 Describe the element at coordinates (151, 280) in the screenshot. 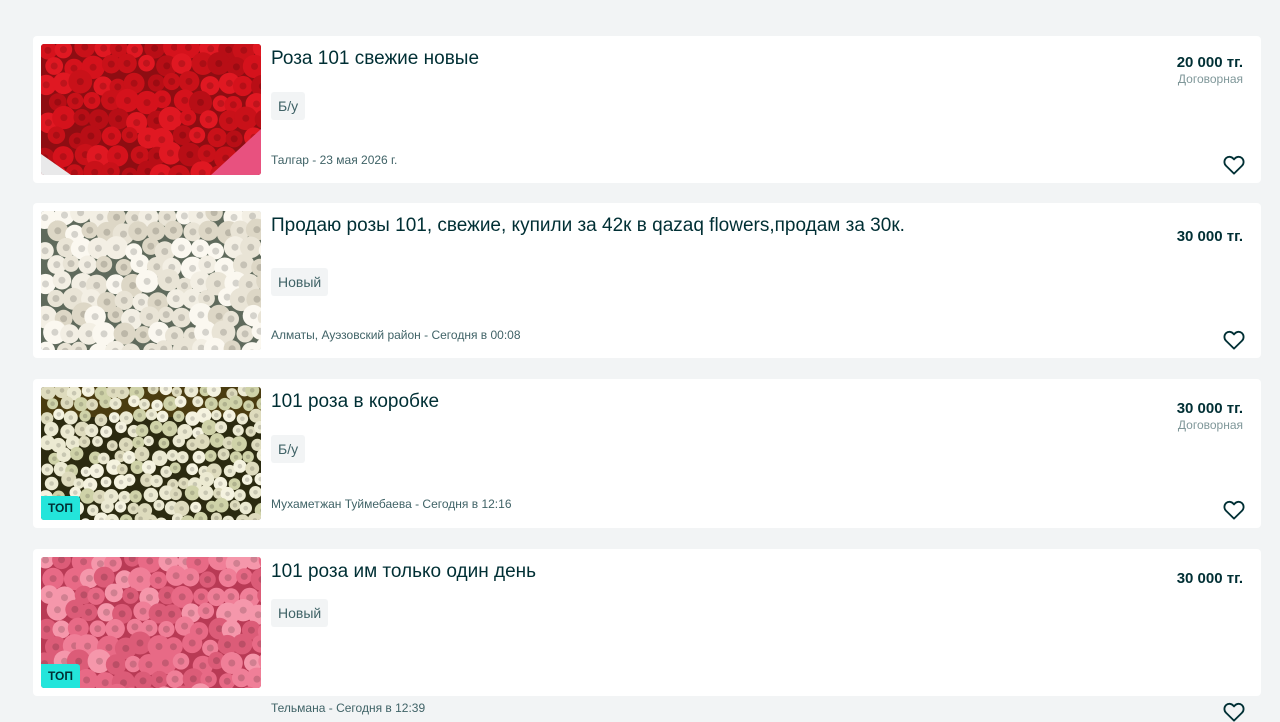

I see `listing-photo-white-roses` at that location.